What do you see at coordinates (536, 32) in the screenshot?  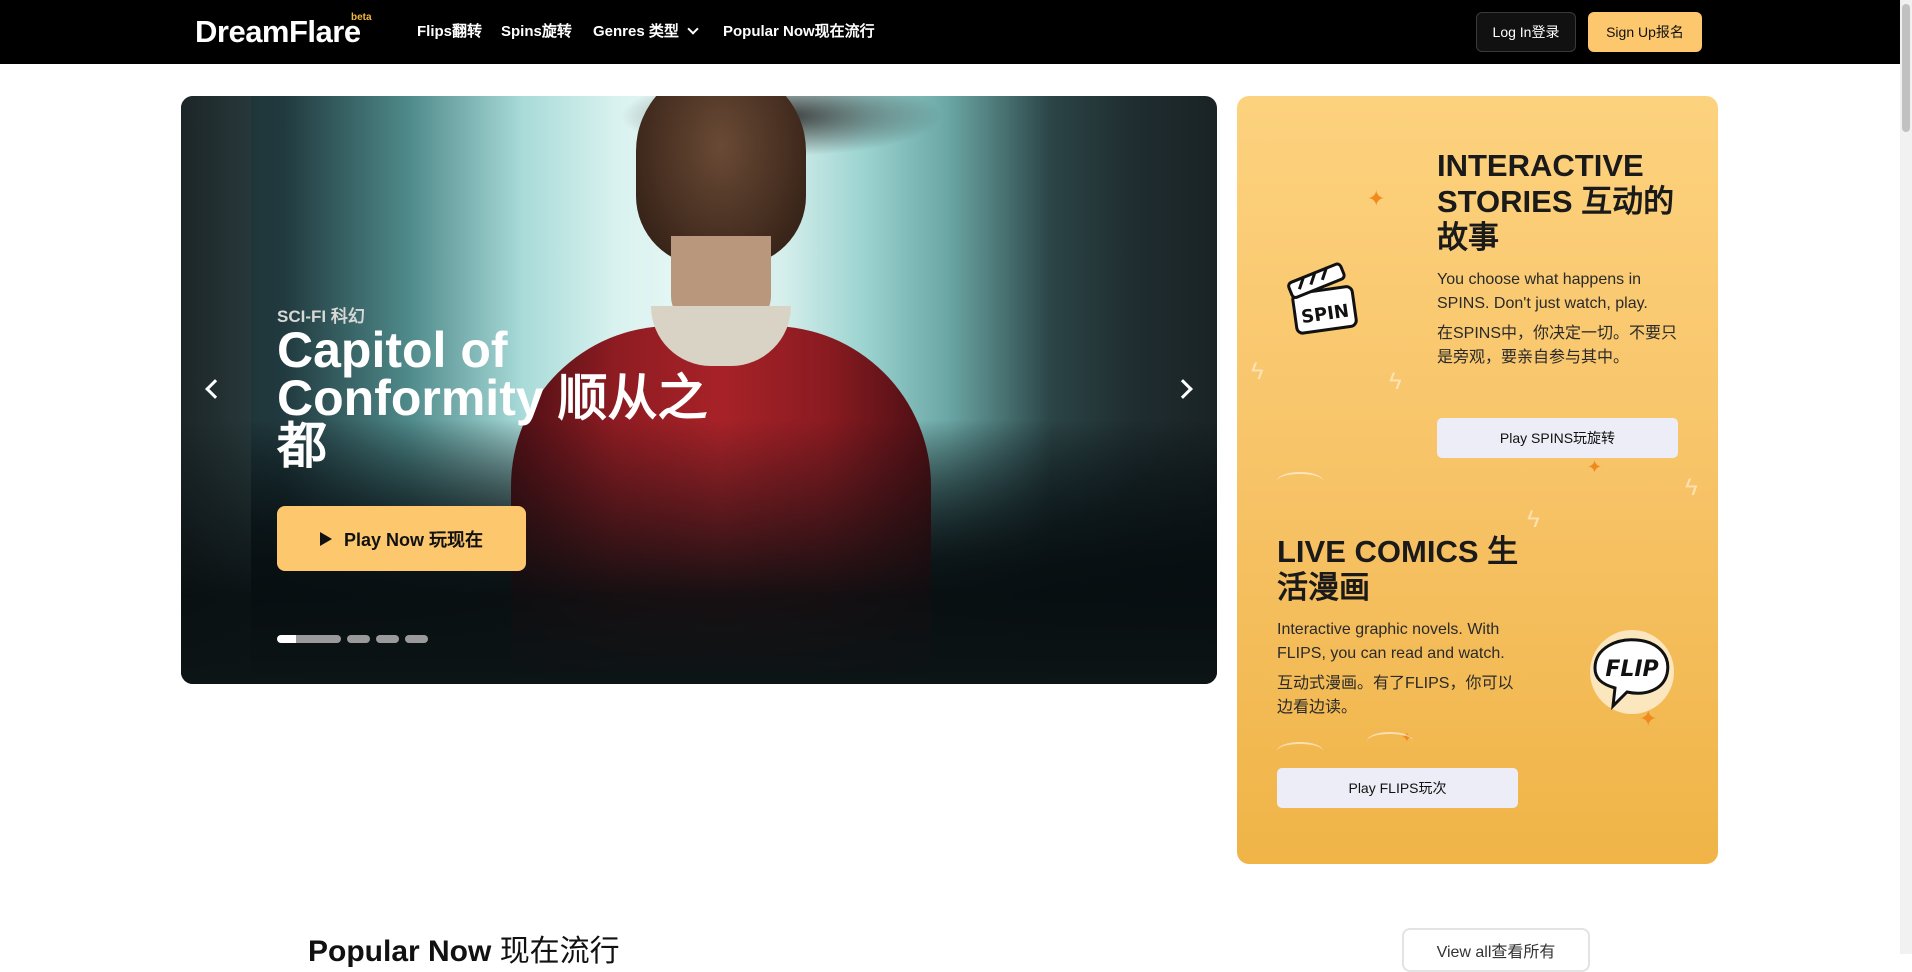 I see `nav-link-spins: Spins旋转` at bounding box center [536, 32].